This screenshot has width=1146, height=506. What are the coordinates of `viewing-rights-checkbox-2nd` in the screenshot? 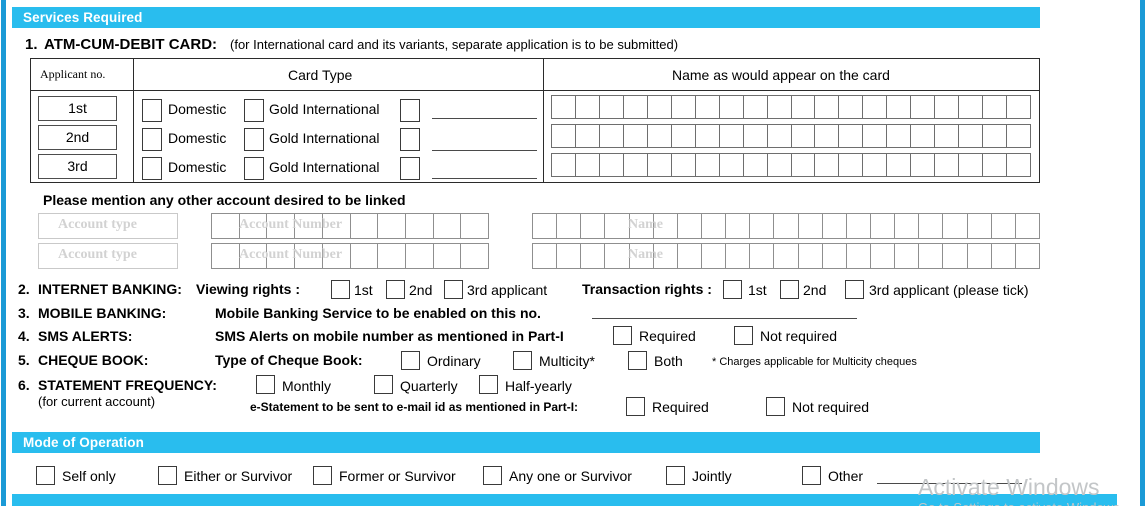 It's located at (395, 289).